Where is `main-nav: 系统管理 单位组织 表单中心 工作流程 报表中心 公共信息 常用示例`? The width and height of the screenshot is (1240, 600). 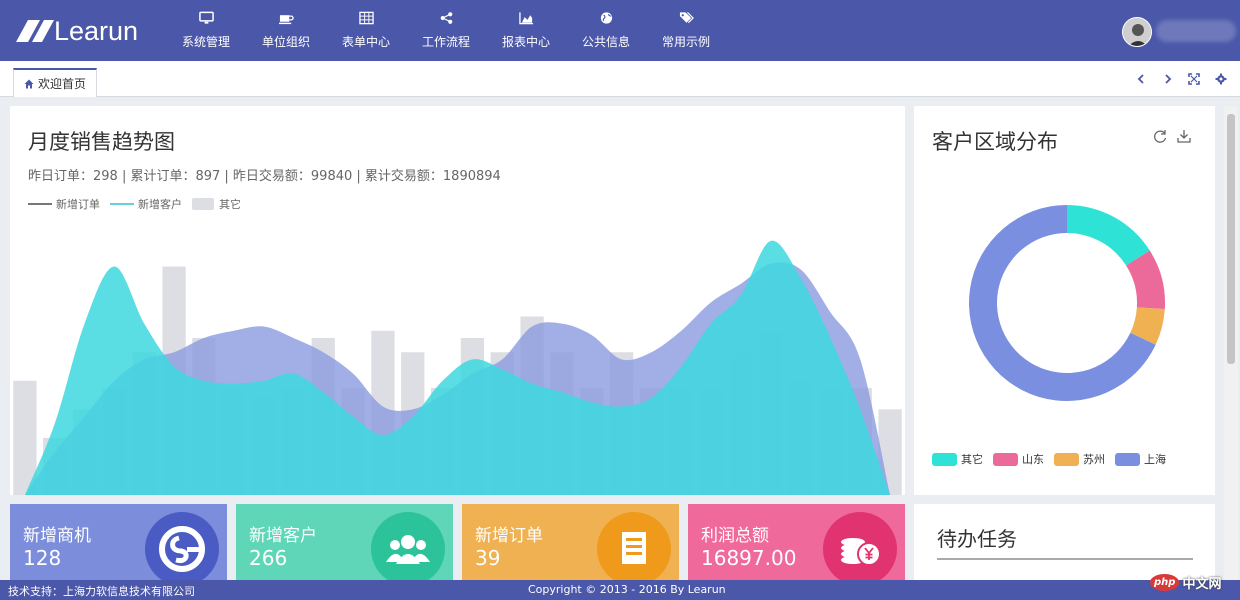
main-nav: 系统管理 单位组织 表单中心 工作流程 报表中心 公共信息 常用示例 is located at coordinates (446, 30).